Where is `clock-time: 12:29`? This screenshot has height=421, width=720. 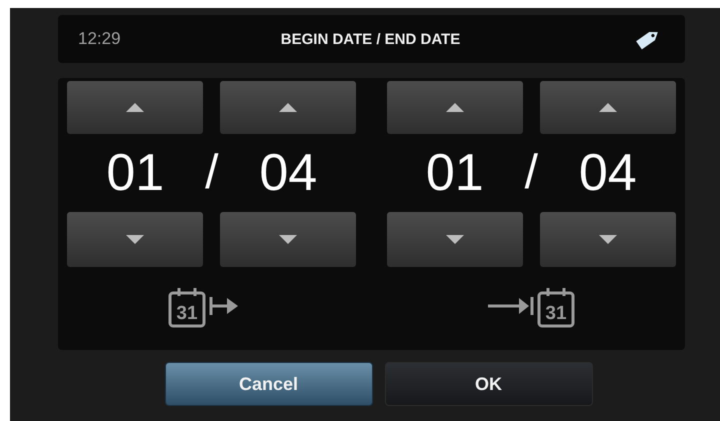 clock-time: 12:29 is located at coordinates (100, 39).